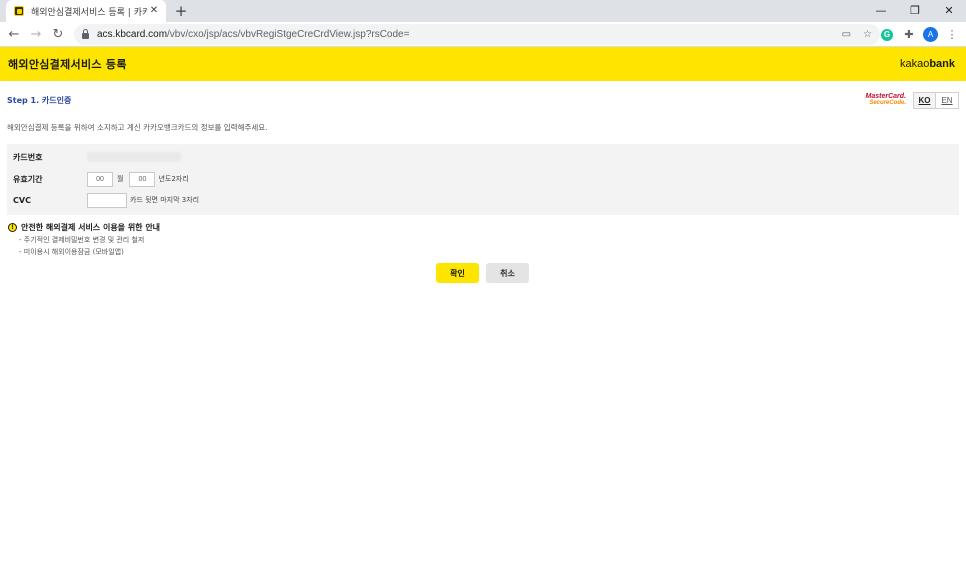  I want to click on star-icon: ☆, so click(867, 34).